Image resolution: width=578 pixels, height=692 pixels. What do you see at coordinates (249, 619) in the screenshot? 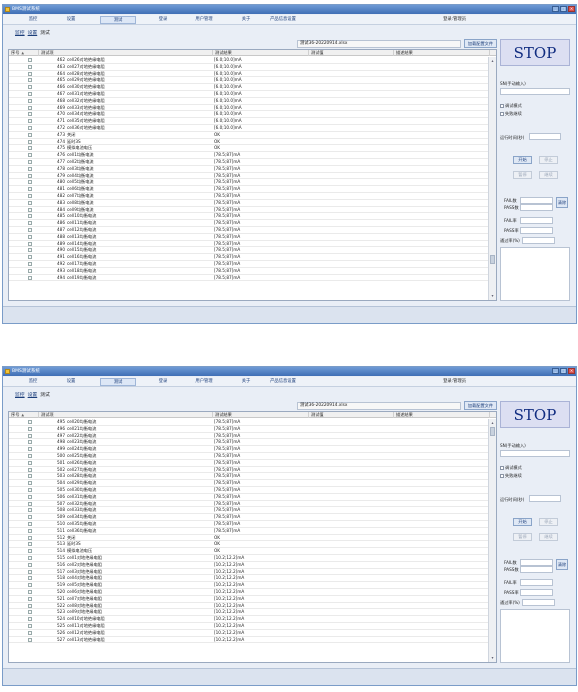
I see `table-row: 524 cell10对地绝缘电阻 [10.2;12.2]mA` at bounding box center [249, 619].